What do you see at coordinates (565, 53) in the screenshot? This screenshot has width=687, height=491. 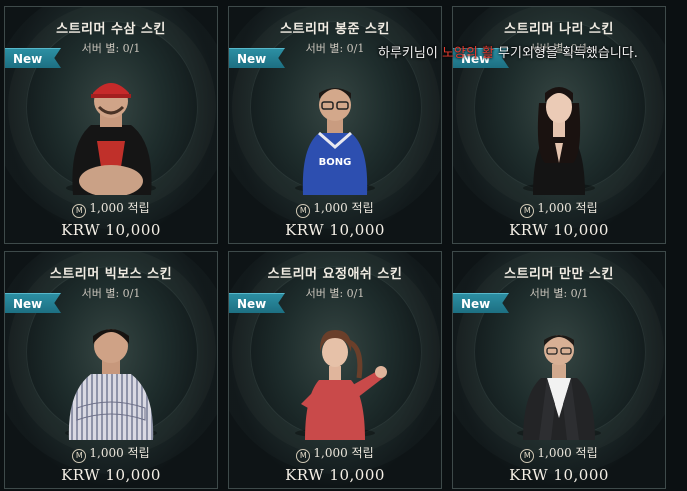 I see `notification-suffix: 무기외형을 획득했습니다.` at bounding box center [565, 53].